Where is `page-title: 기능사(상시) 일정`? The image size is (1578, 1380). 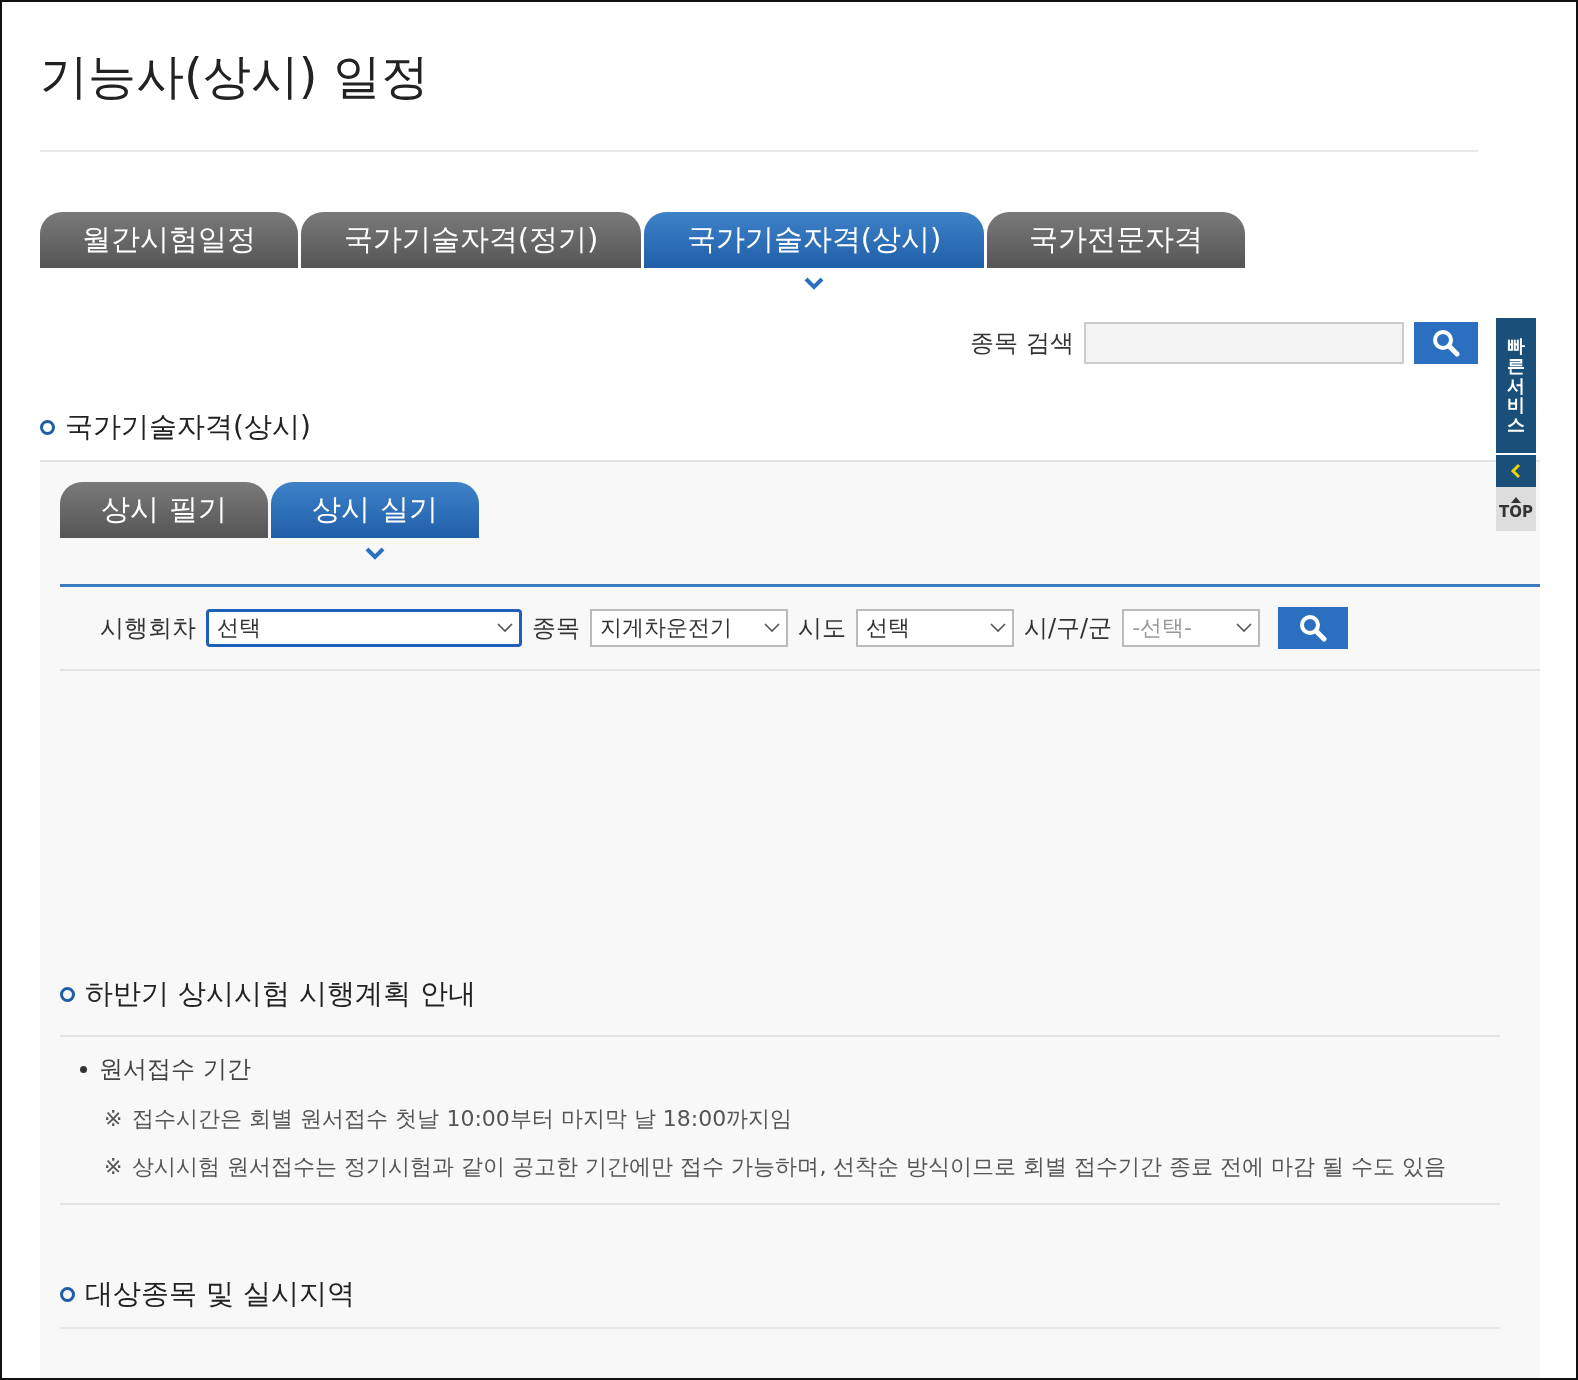 page-title: 기능사(상시) 일정 is located at coordinates (235, 76).